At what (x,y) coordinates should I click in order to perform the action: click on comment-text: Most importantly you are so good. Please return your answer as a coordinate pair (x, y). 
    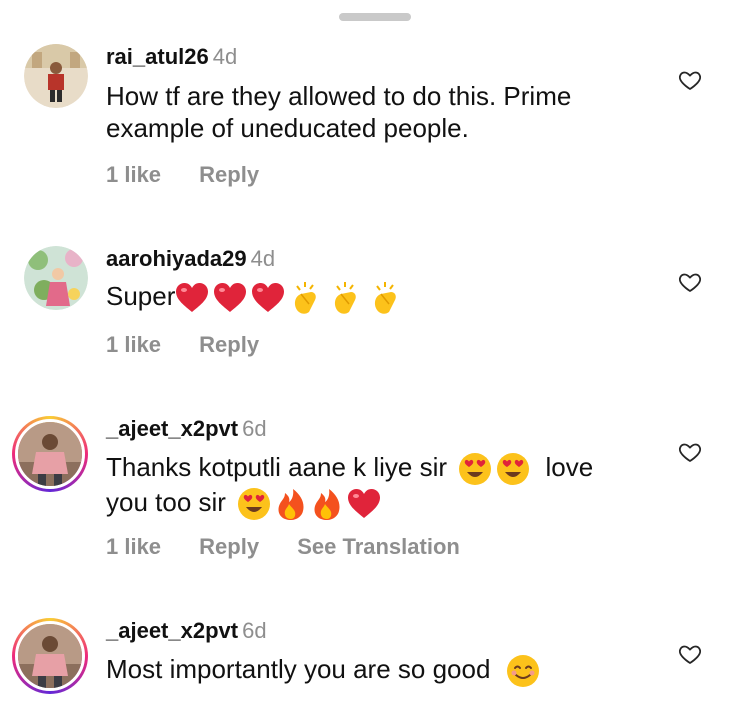
    Looking at the image, I should click on (381, 670).